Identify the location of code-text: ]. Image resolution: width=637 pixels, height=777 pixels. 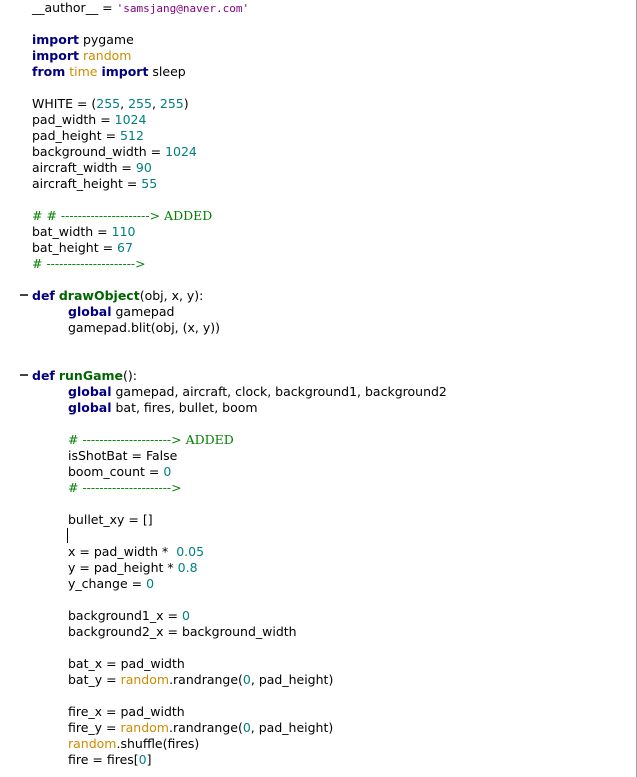
(149, 759).